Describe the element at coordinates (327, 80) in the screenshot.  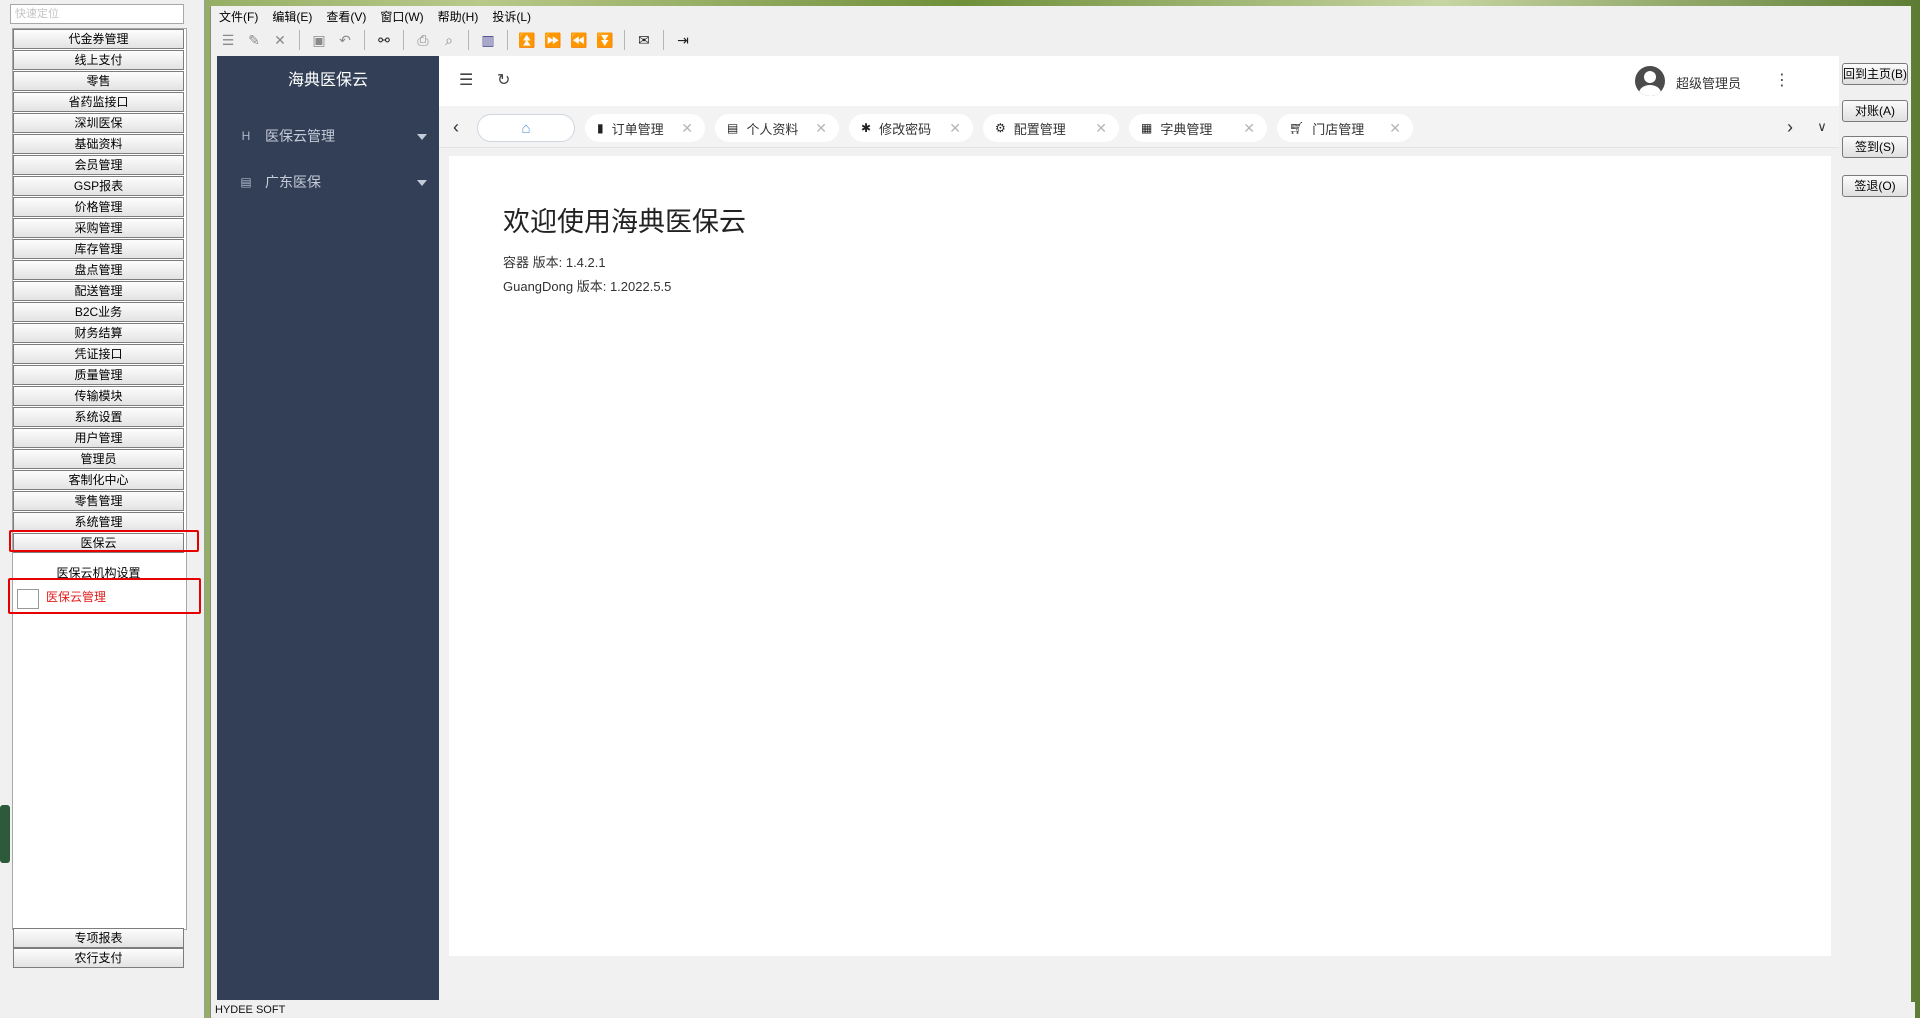
I see `brand-title: 海典医保云` at that location.